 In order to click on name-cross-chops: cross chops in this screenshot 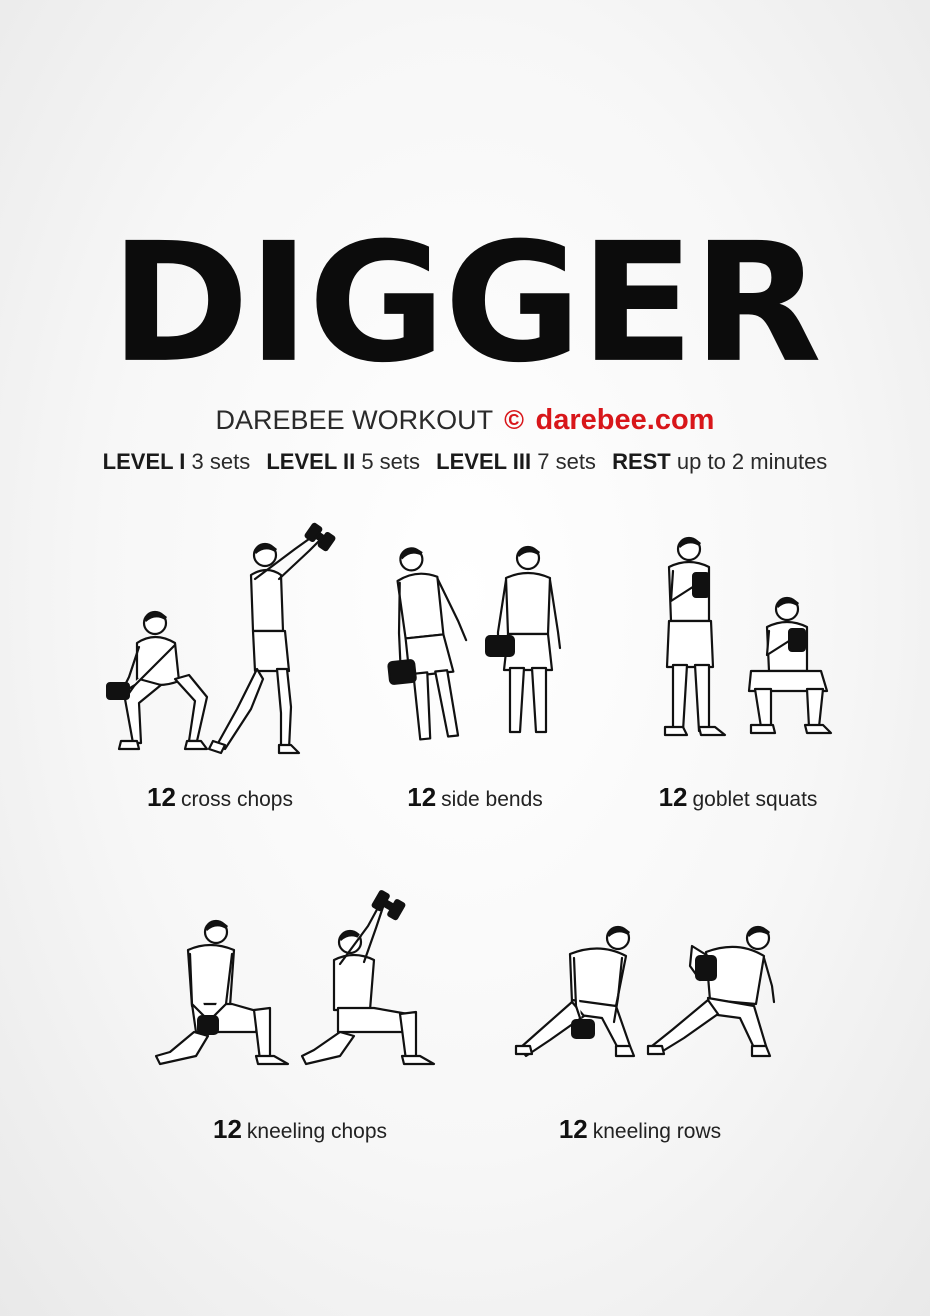, I will do `click(236, 799)`.